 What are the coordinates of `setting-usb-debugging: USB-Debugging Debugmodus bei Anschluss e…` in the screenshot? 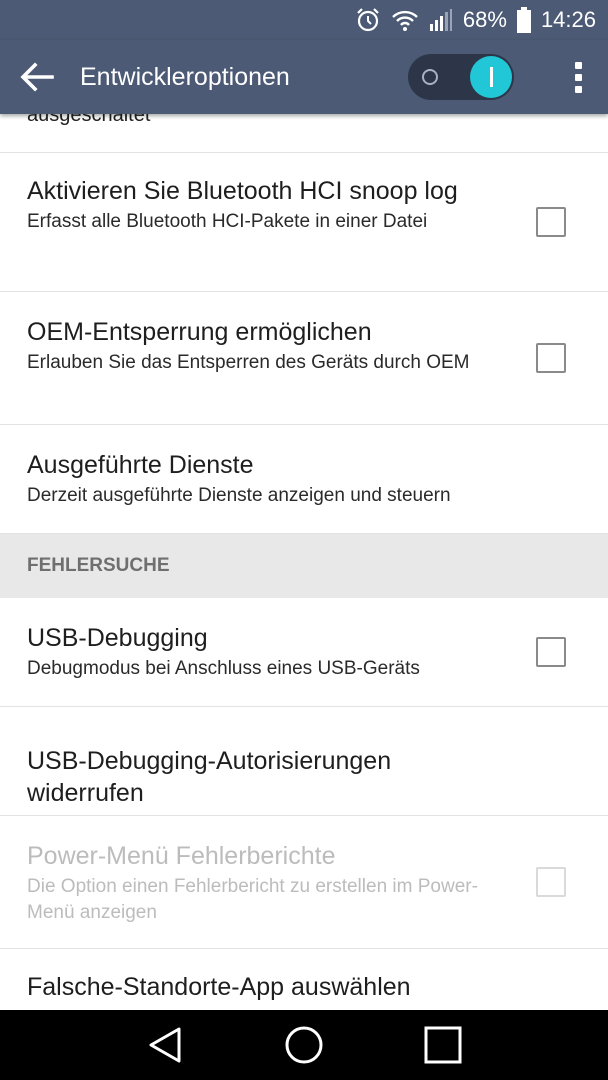 It's located at (304, 652).